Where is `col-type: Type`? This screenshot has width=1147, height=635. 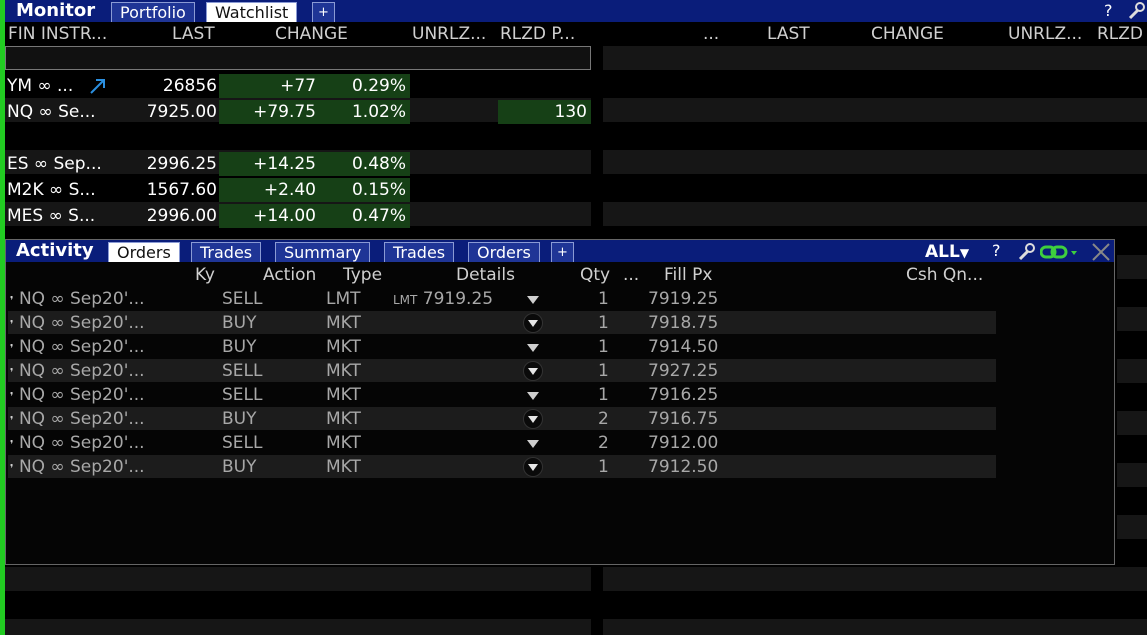 col-type: Type is located at coordinates (362, 275).